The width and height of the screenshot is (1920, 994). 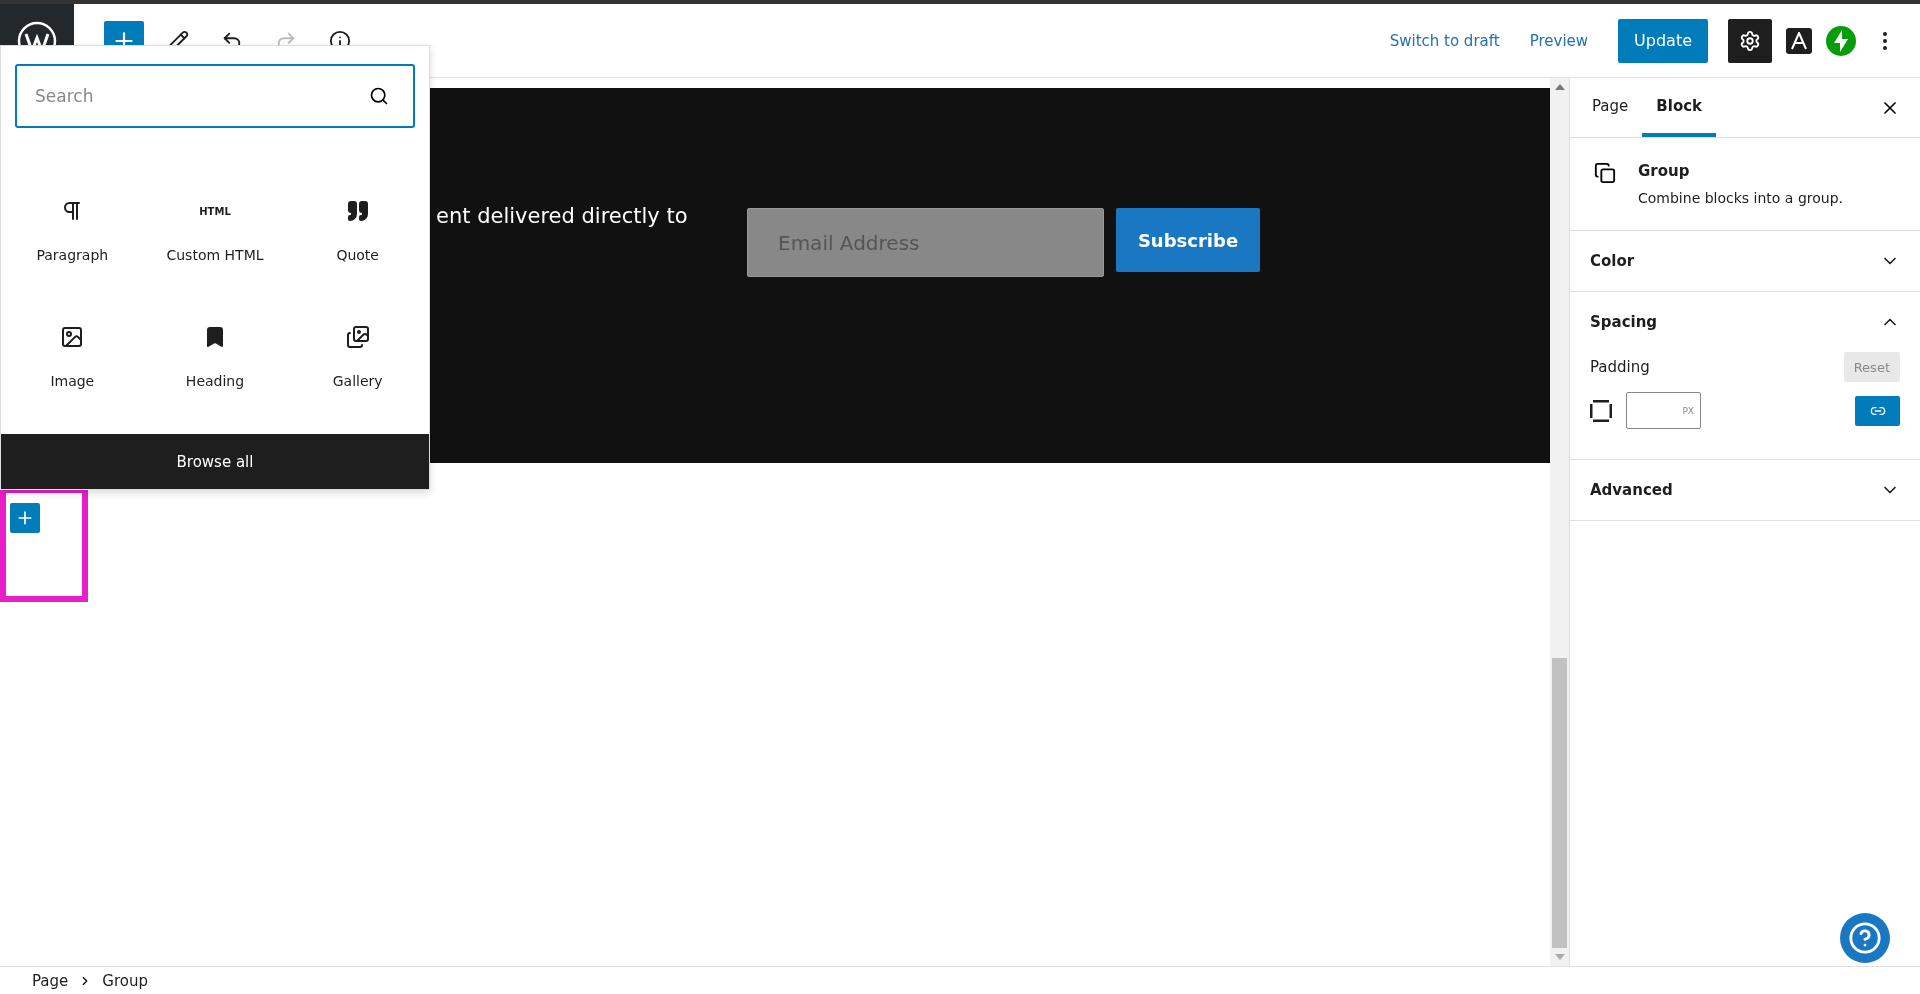 I want to click on header-link: Switch to draft, so click(x=1452, y=40).